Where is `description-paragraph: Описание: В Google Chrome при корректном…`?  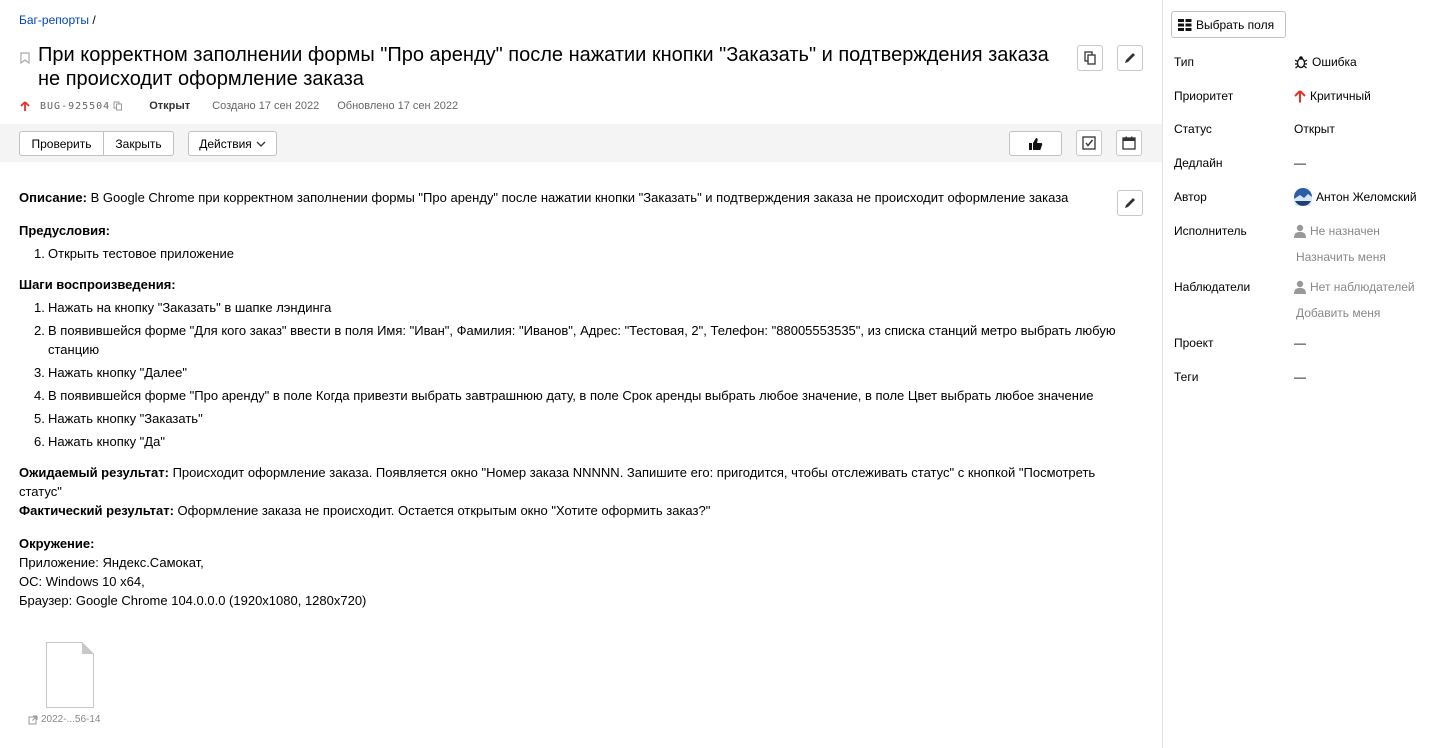
description-paragraph: Описание: В Google Chrome при корректном… is located at coordinates (569, 197).